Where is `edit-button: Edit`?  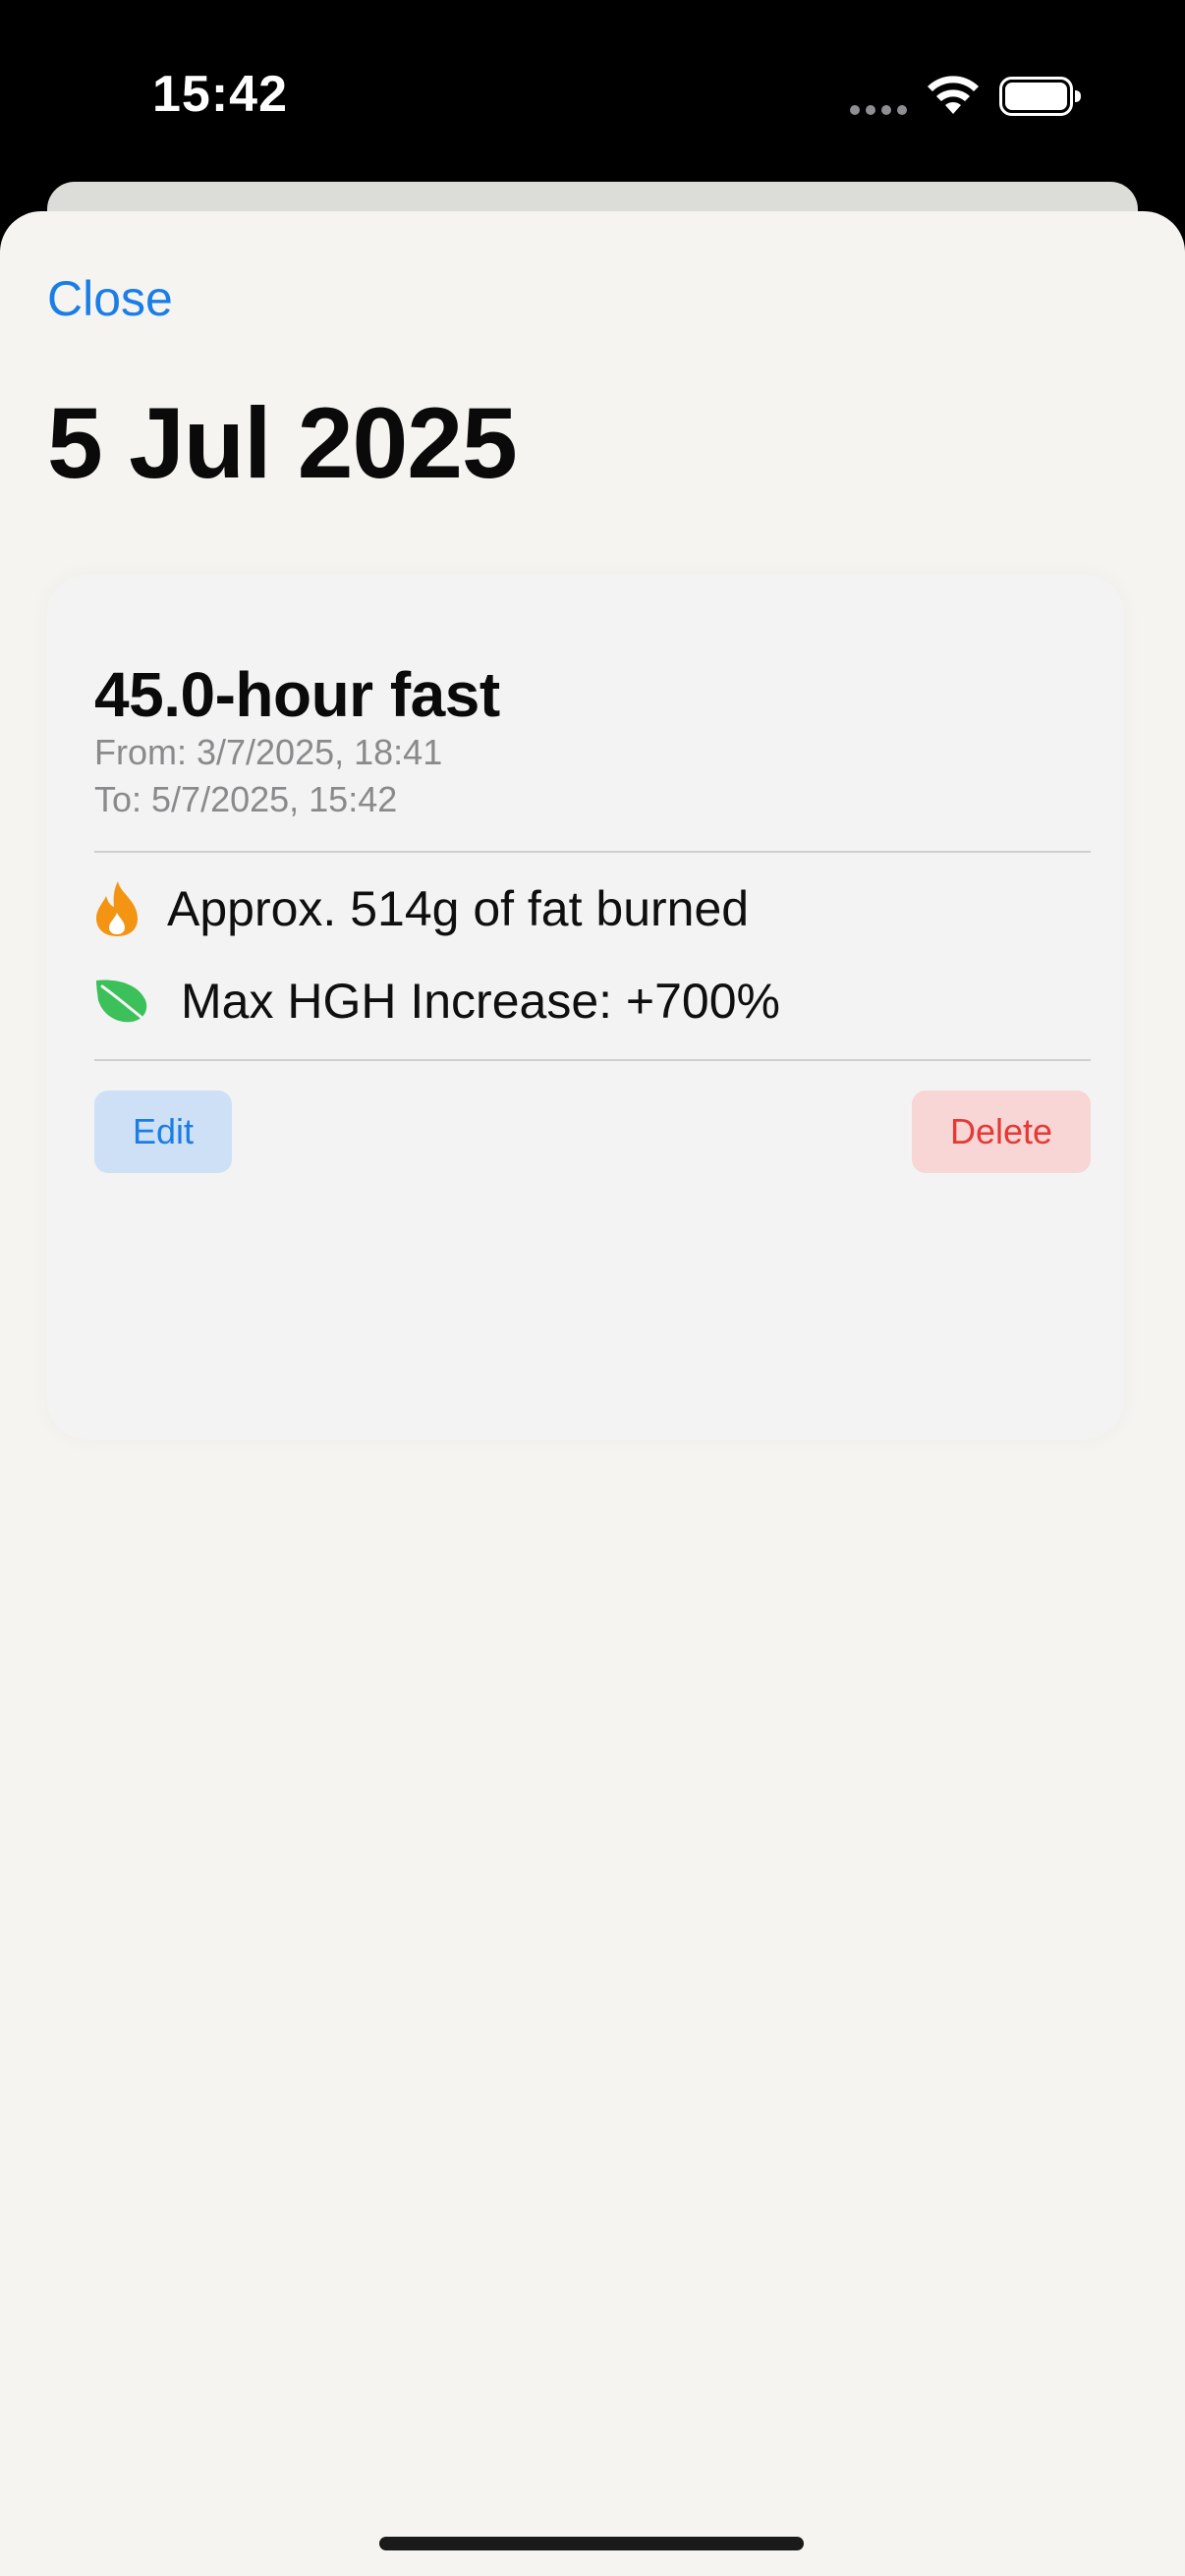 edit-button: Edit is located at coordinates (163, 1132).